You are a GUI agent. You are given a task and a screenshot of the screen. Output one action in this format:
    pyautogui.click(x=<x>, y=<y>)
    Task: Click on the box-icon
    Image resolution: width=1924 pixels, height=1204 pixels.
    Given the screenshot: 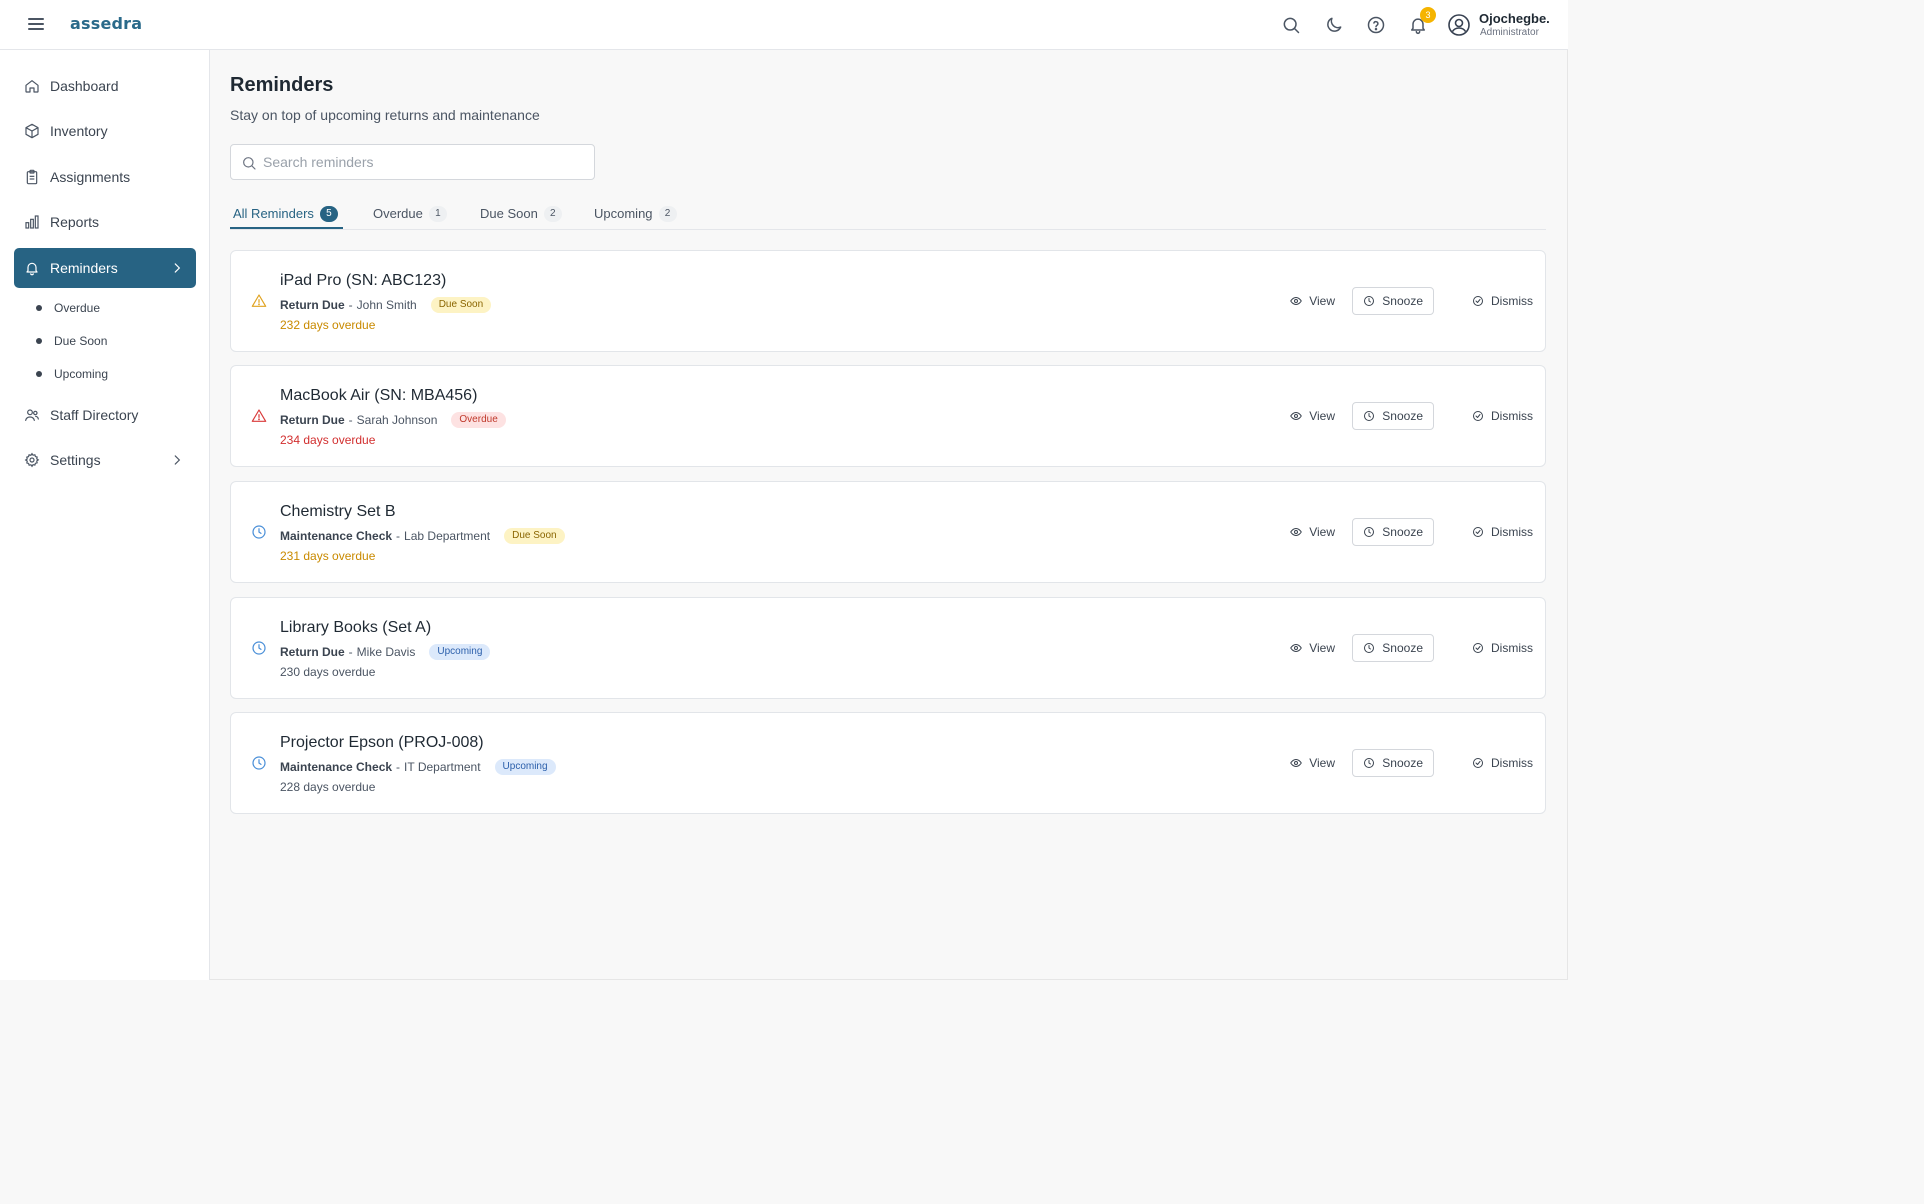 What is the action you would take?
    pyautogui.click(x=32, y=131)
    